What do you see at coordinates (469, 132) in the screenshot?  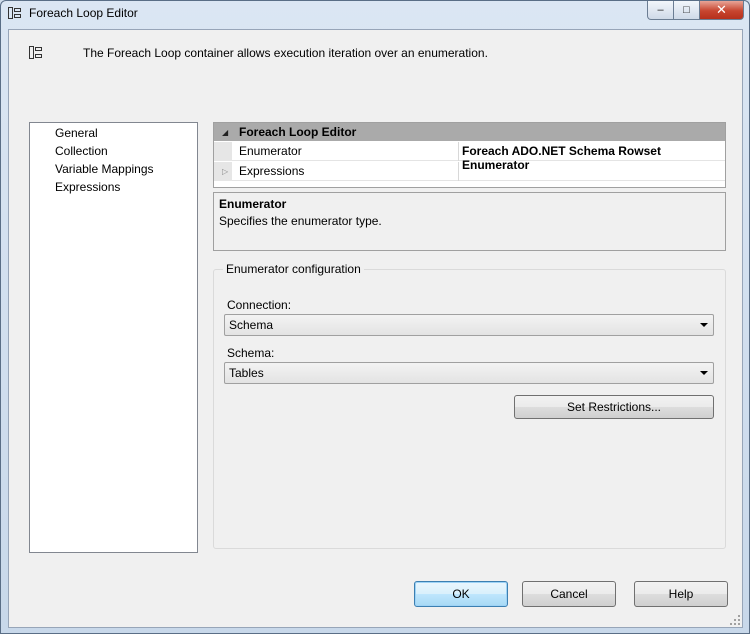 I see `property-category: ◢ Foreach Loop Editor` at bounding box center [469, 132].